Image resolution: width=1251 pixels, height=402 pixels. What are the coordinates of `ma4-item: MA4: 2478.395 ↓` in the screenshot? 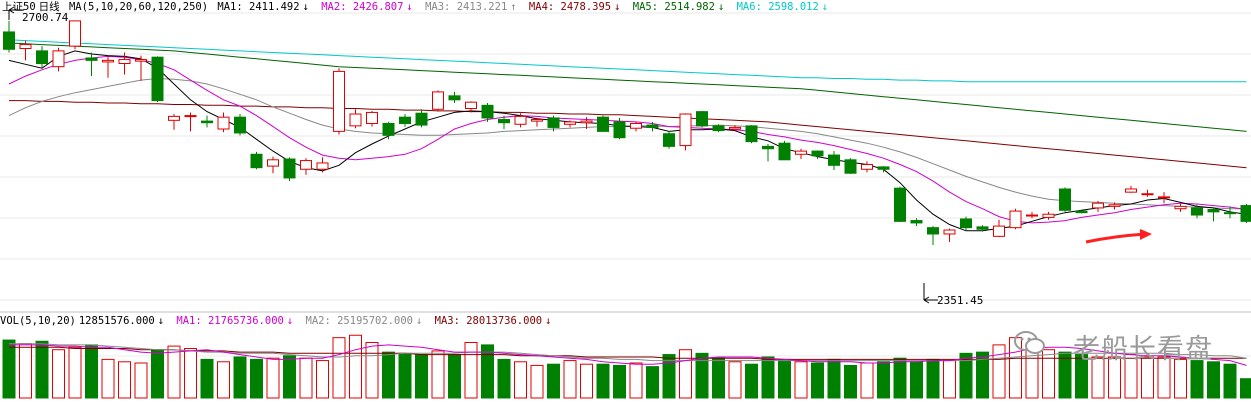 It's located at (574, 7).